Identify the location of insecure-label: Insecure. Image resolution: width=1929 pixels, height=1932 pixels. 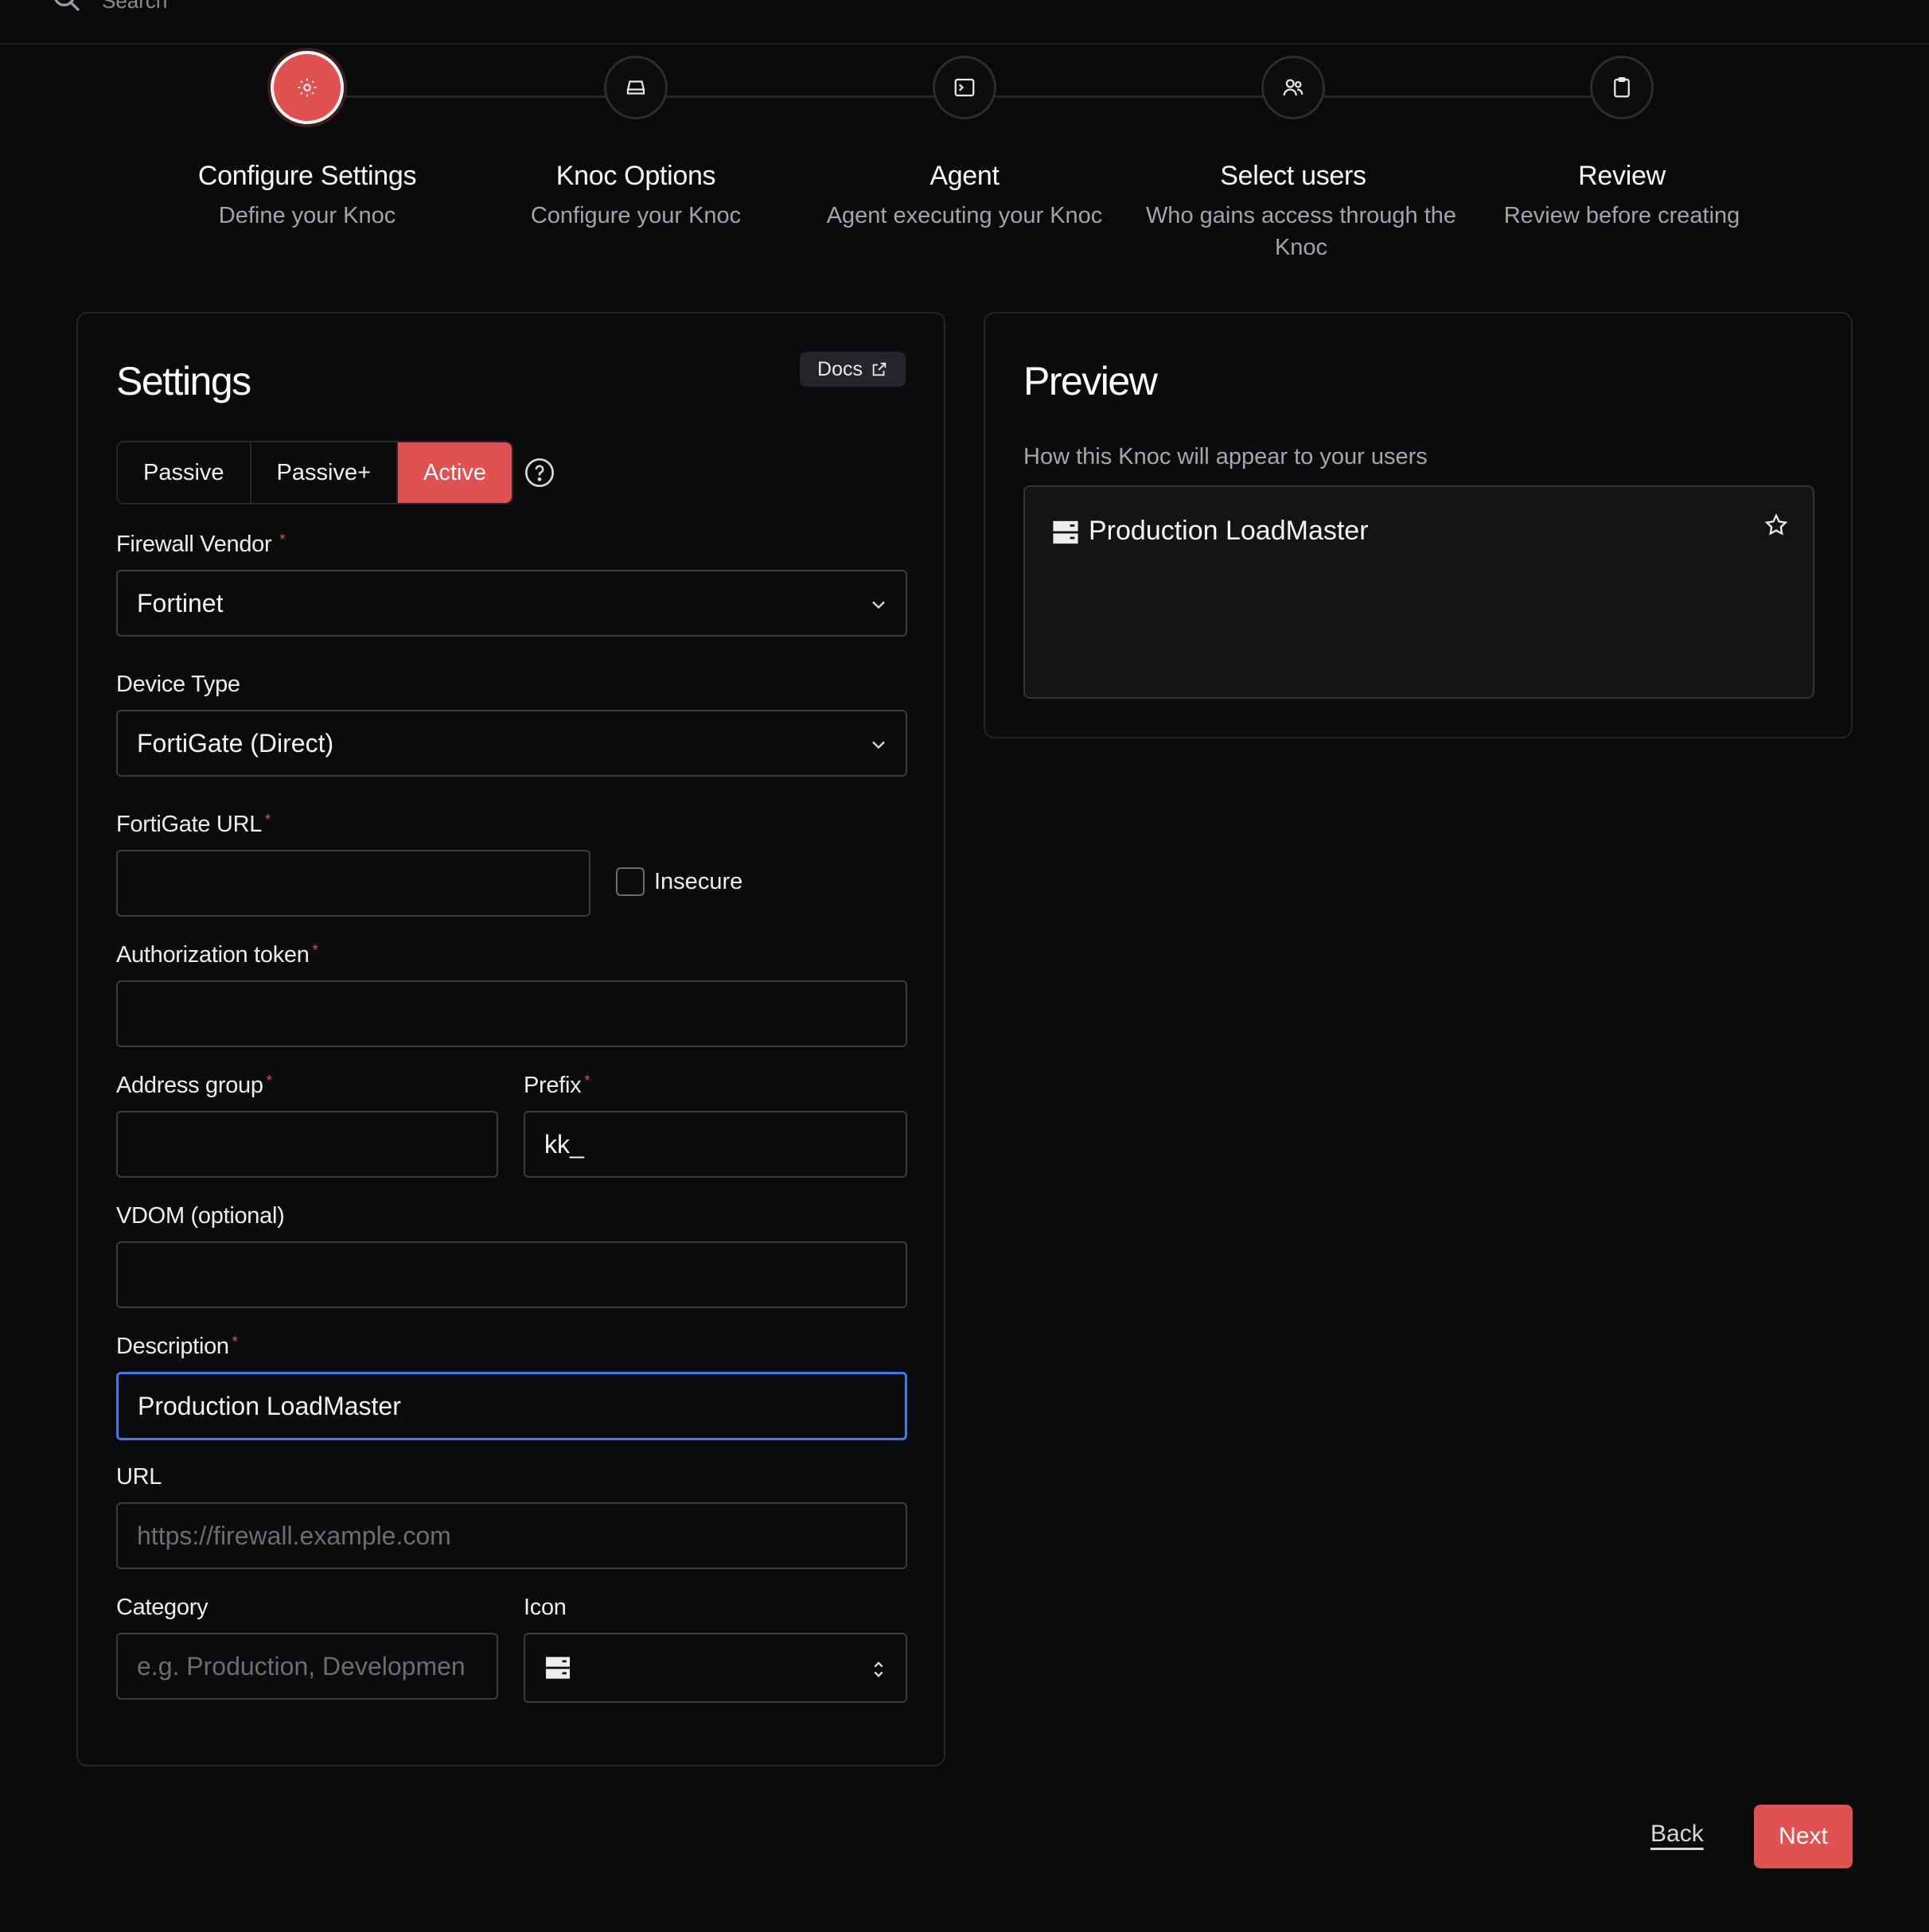
(698, 881).